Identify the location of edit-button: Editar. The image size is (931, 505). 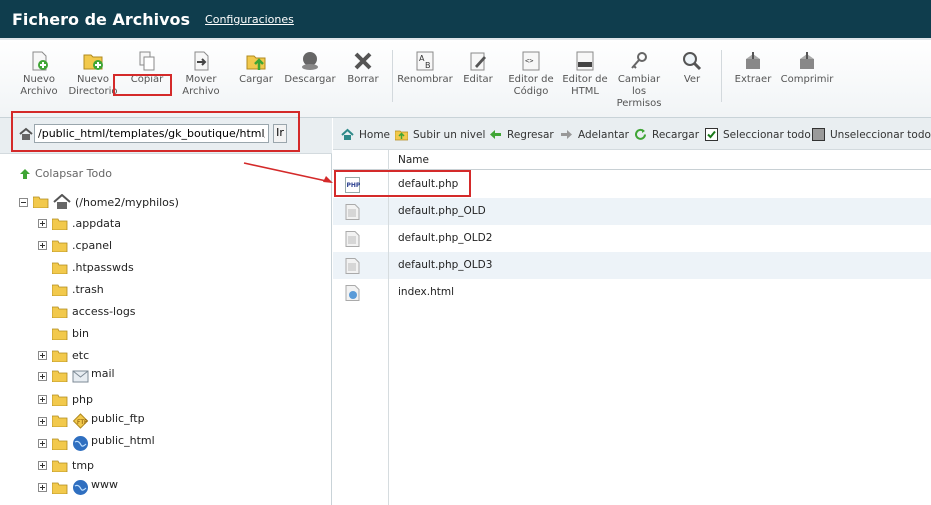
(478, 68).